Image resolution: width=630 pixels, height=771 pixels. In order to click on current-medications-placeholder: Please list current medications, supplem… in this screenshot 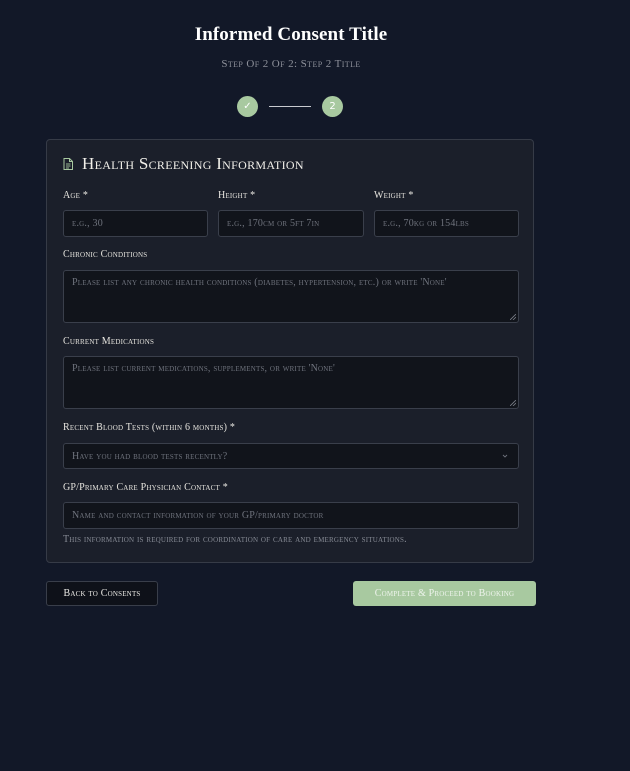, I will do `click(204, 368)`.